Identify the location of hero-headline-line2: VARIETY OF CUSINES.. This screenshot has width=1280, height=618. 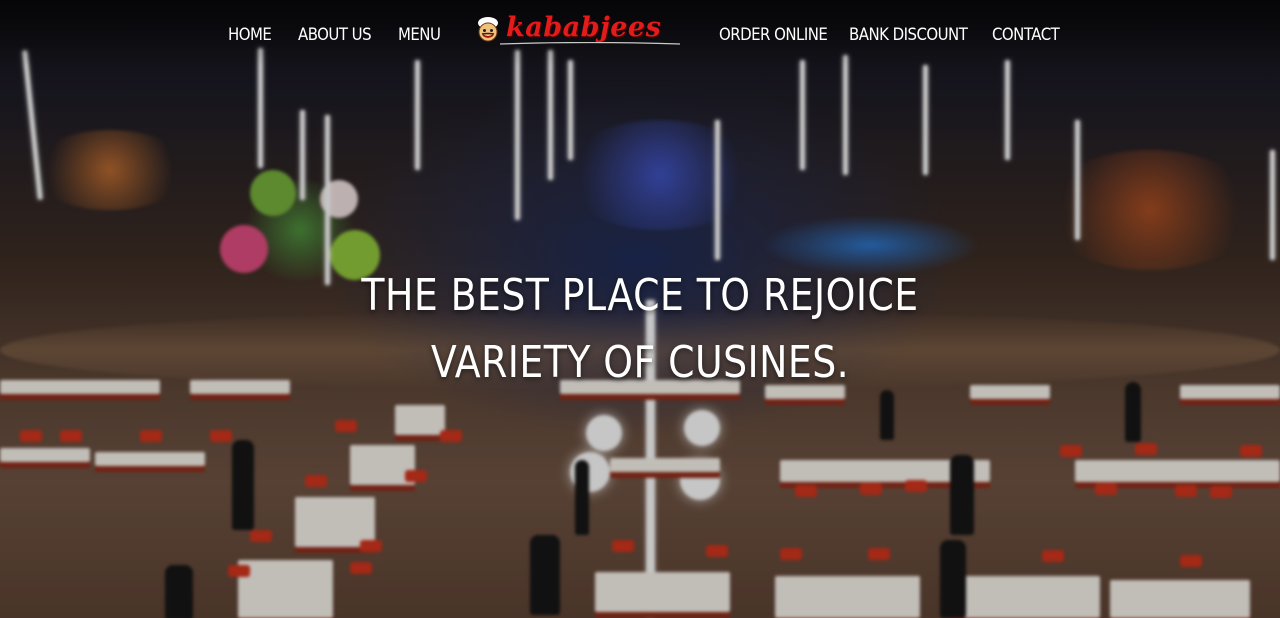
(640, 362).